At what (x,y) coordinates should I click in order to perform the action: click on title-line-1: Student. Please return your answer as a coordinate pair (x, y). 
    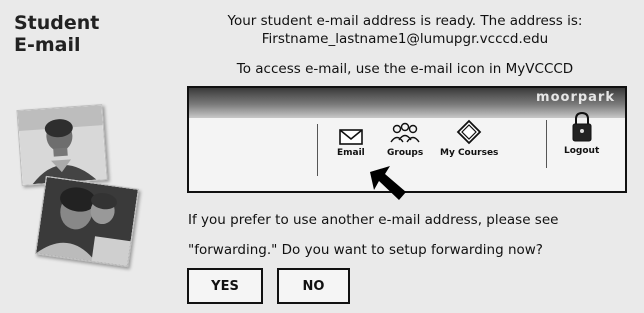
    Looking at the image, I should click on (57, 23).